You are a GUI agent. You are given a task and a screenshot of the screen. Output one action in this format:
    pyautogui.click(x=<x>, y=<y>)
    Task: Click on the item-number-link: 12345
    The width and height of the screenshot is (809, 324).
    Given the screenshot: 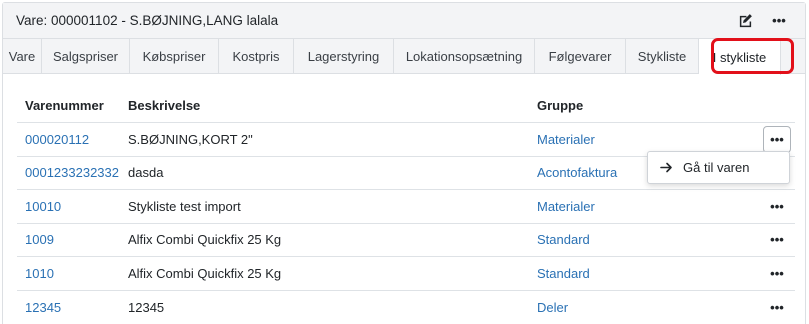 What is the action you would take?
    pyautogui.click(x=68, y=307)
    